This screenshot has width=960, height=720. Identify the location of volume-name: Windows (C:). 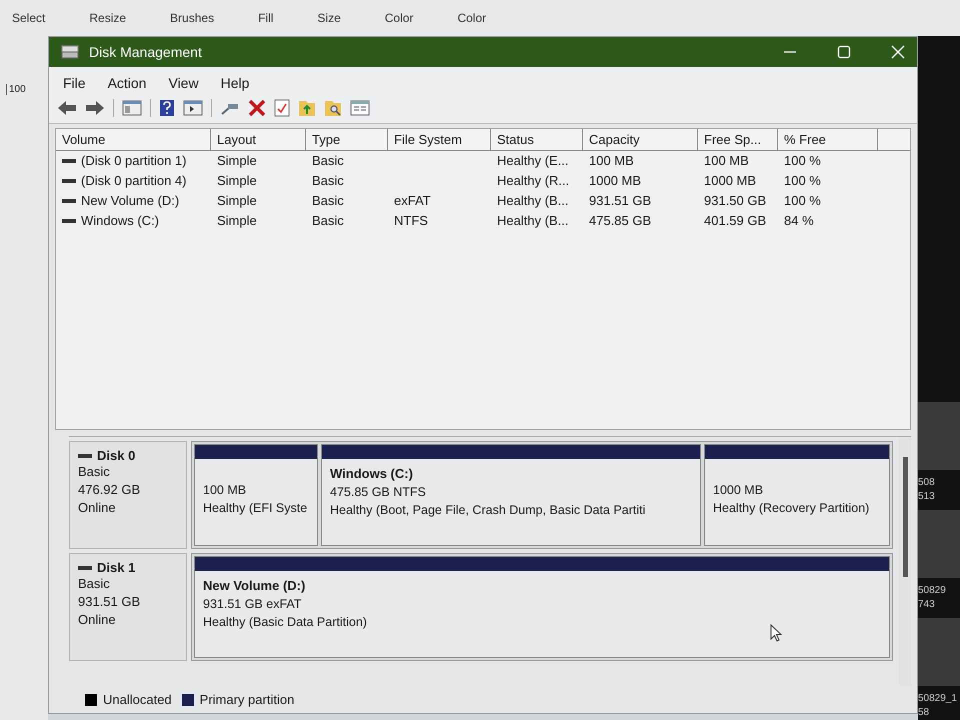
(120, 221).